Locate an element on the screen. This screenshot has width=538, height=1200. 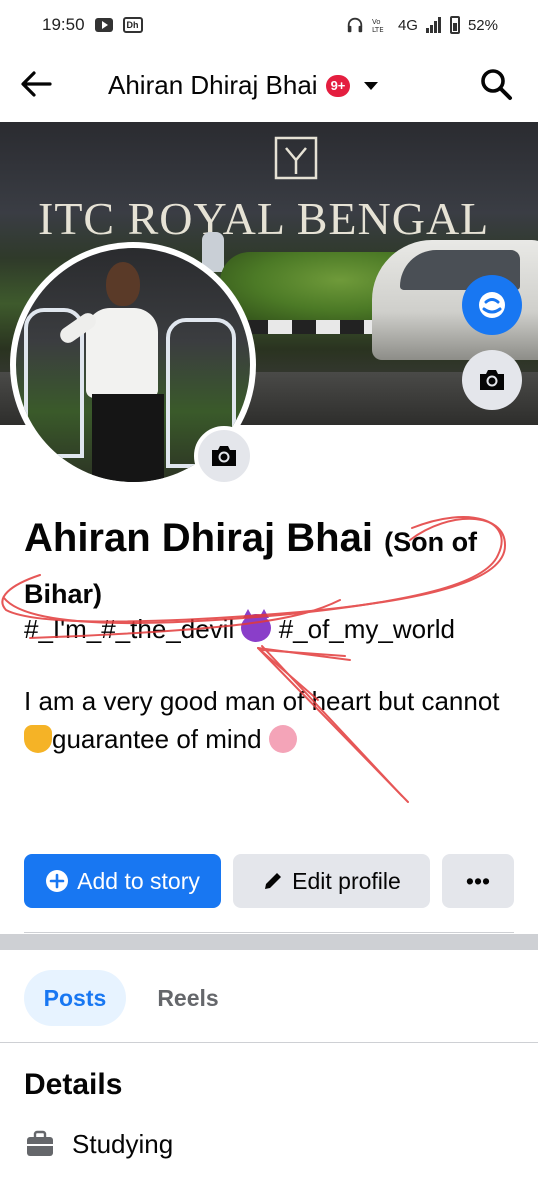
avatar-pants is located at coordinates (128, 438).